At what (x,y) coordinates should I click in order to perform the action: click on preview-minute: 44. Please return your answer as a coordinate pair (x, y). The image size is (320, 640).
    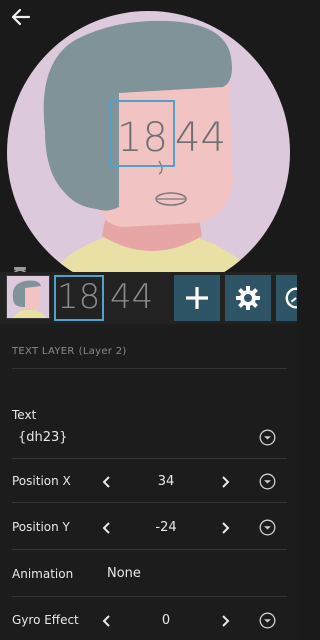
    Looking at the image, I should click on (200, 138).